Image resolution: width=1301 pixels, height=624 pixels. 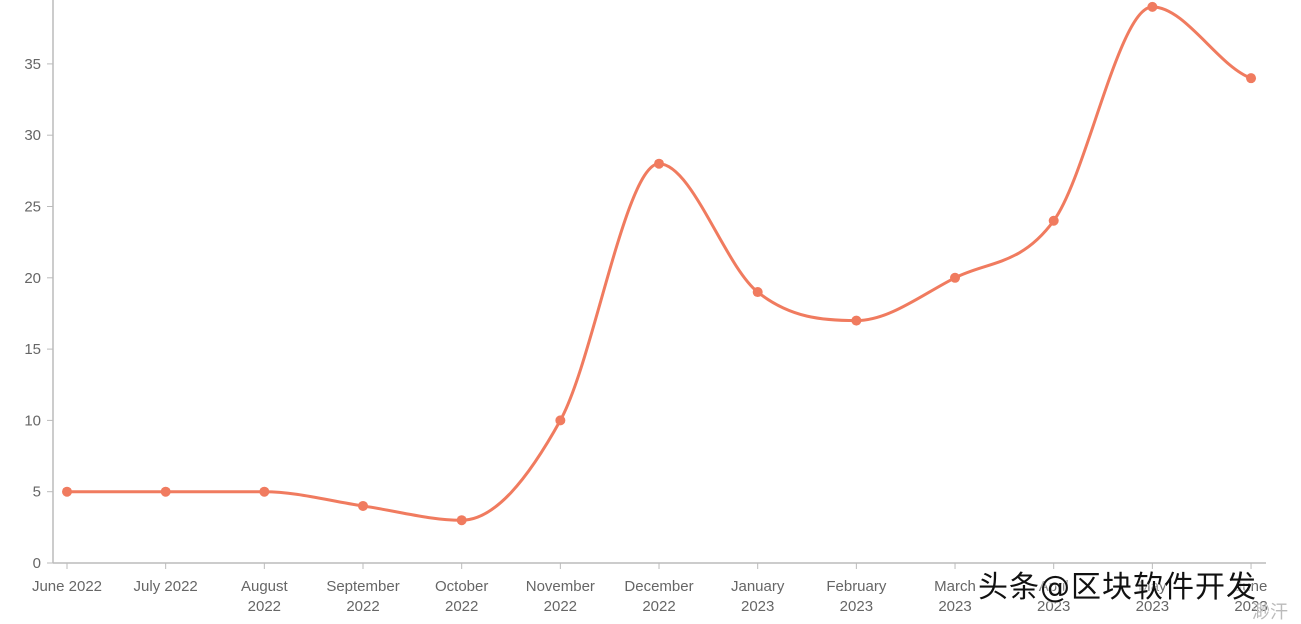 I want to click on x-tick-label: February 2023, so click(x=856, y=596).